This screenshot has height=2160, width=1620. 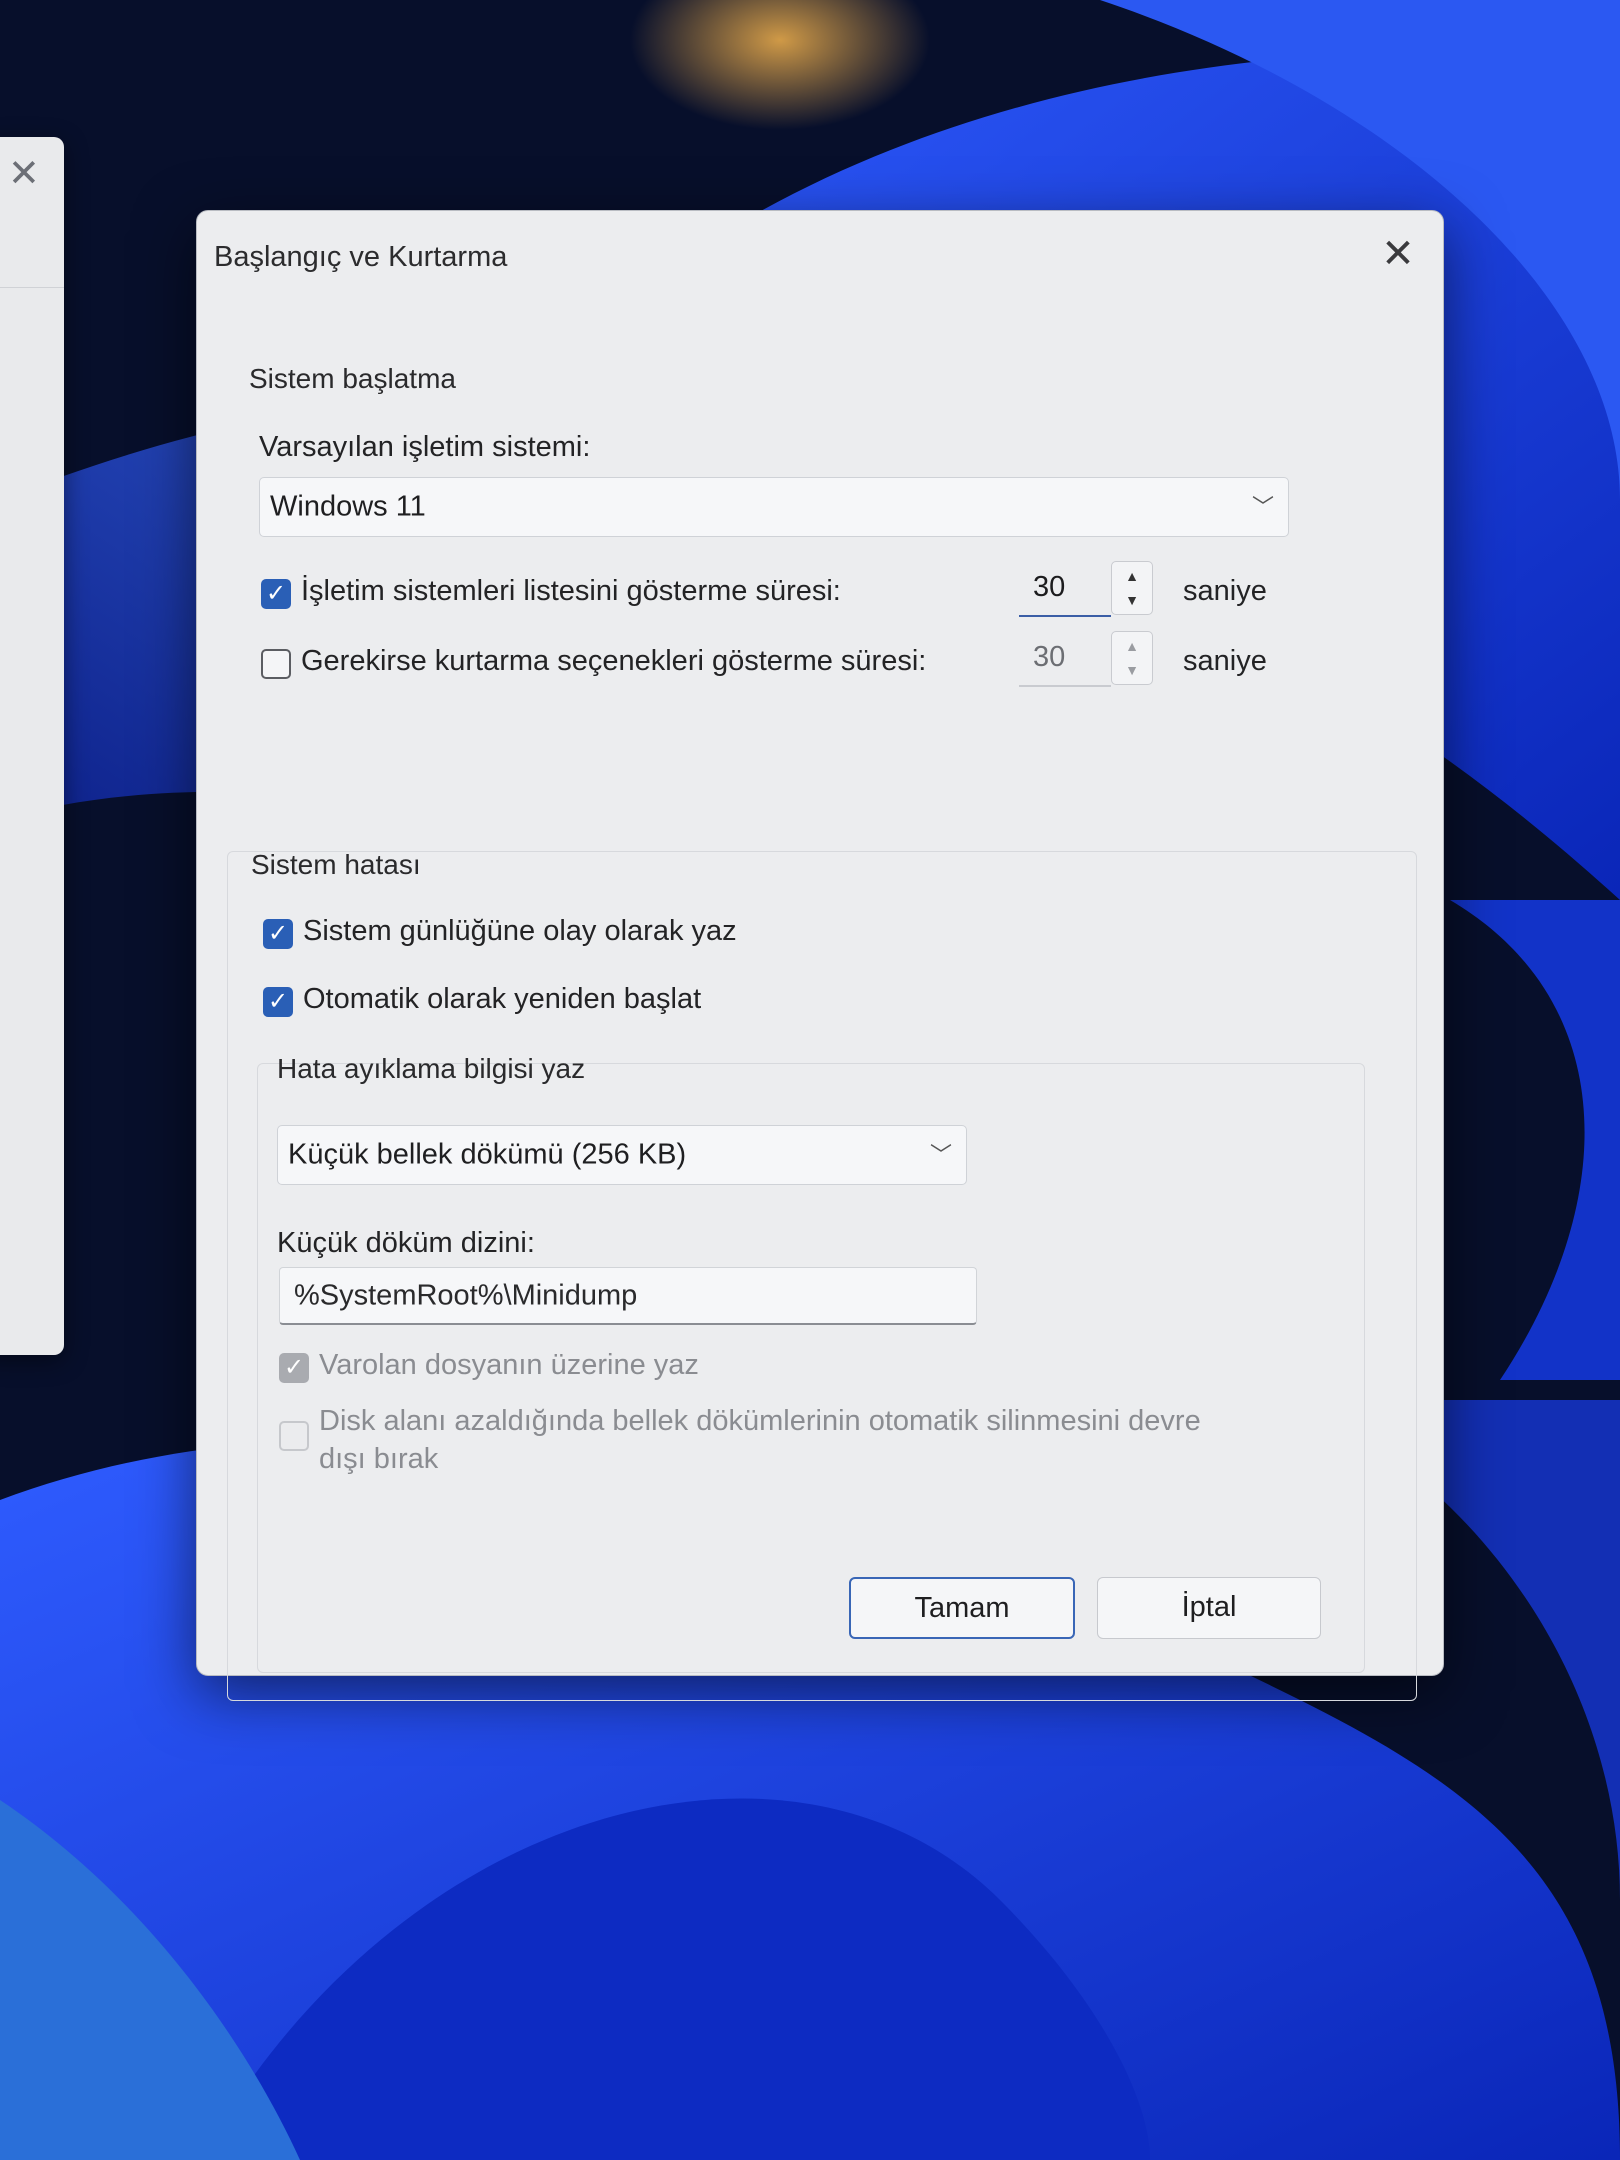 What do you see at coordinates (466, 1295) in the screenshot?
I see `dump-dir-value: %SystemRoot%\Minidump` at bounding box center [466, 1295].